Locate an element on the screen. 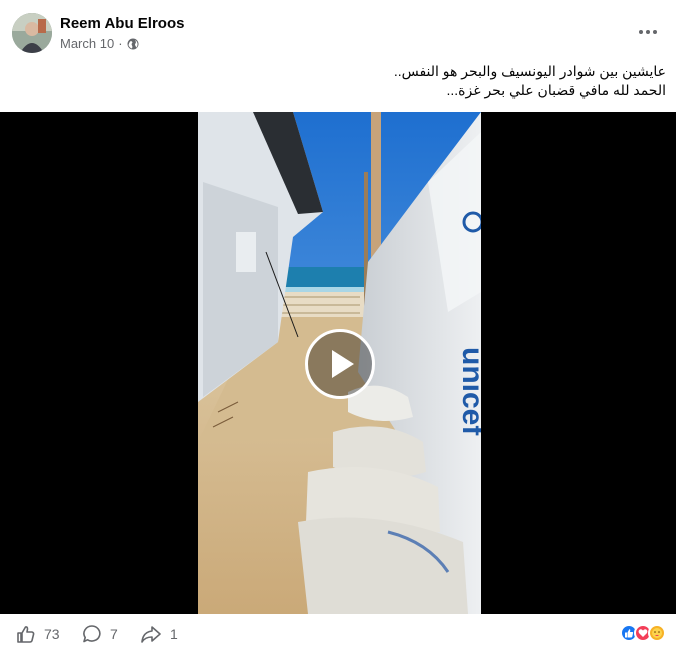 Image resolution: width=676 pixels, height=660 pixels. reactions-summary is located at coordinates (643, 633).